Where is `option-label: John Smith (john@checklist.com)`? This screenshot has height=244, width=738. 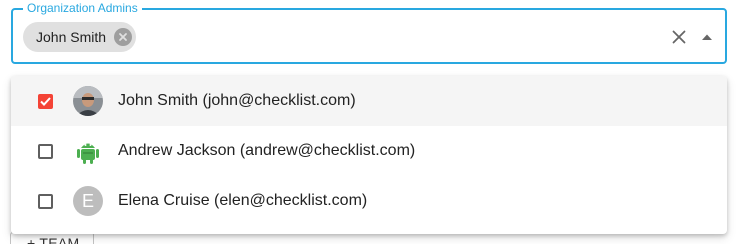 option-label: John Smith (john@checklist.com) is located at coordinates (237, 100).